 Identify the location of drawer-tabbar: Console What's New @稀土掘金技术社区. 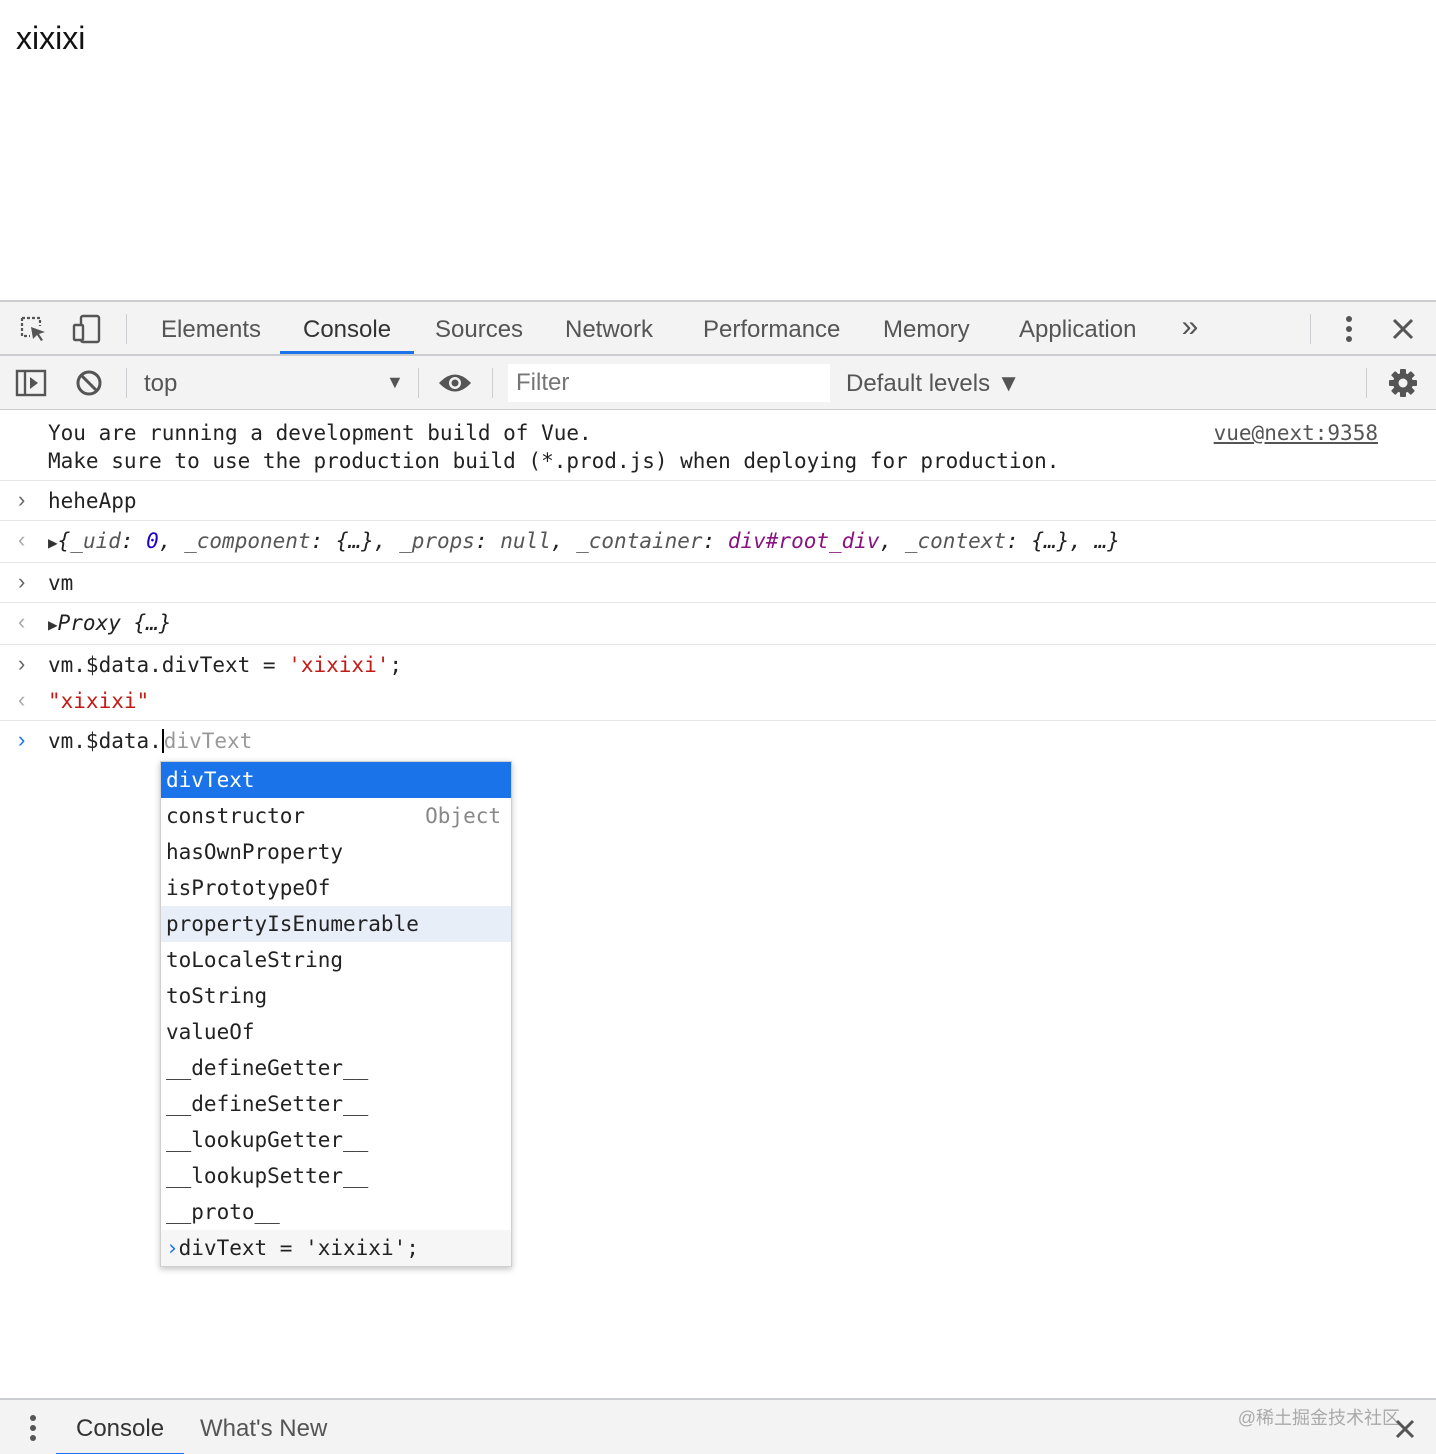
(718, 1426).